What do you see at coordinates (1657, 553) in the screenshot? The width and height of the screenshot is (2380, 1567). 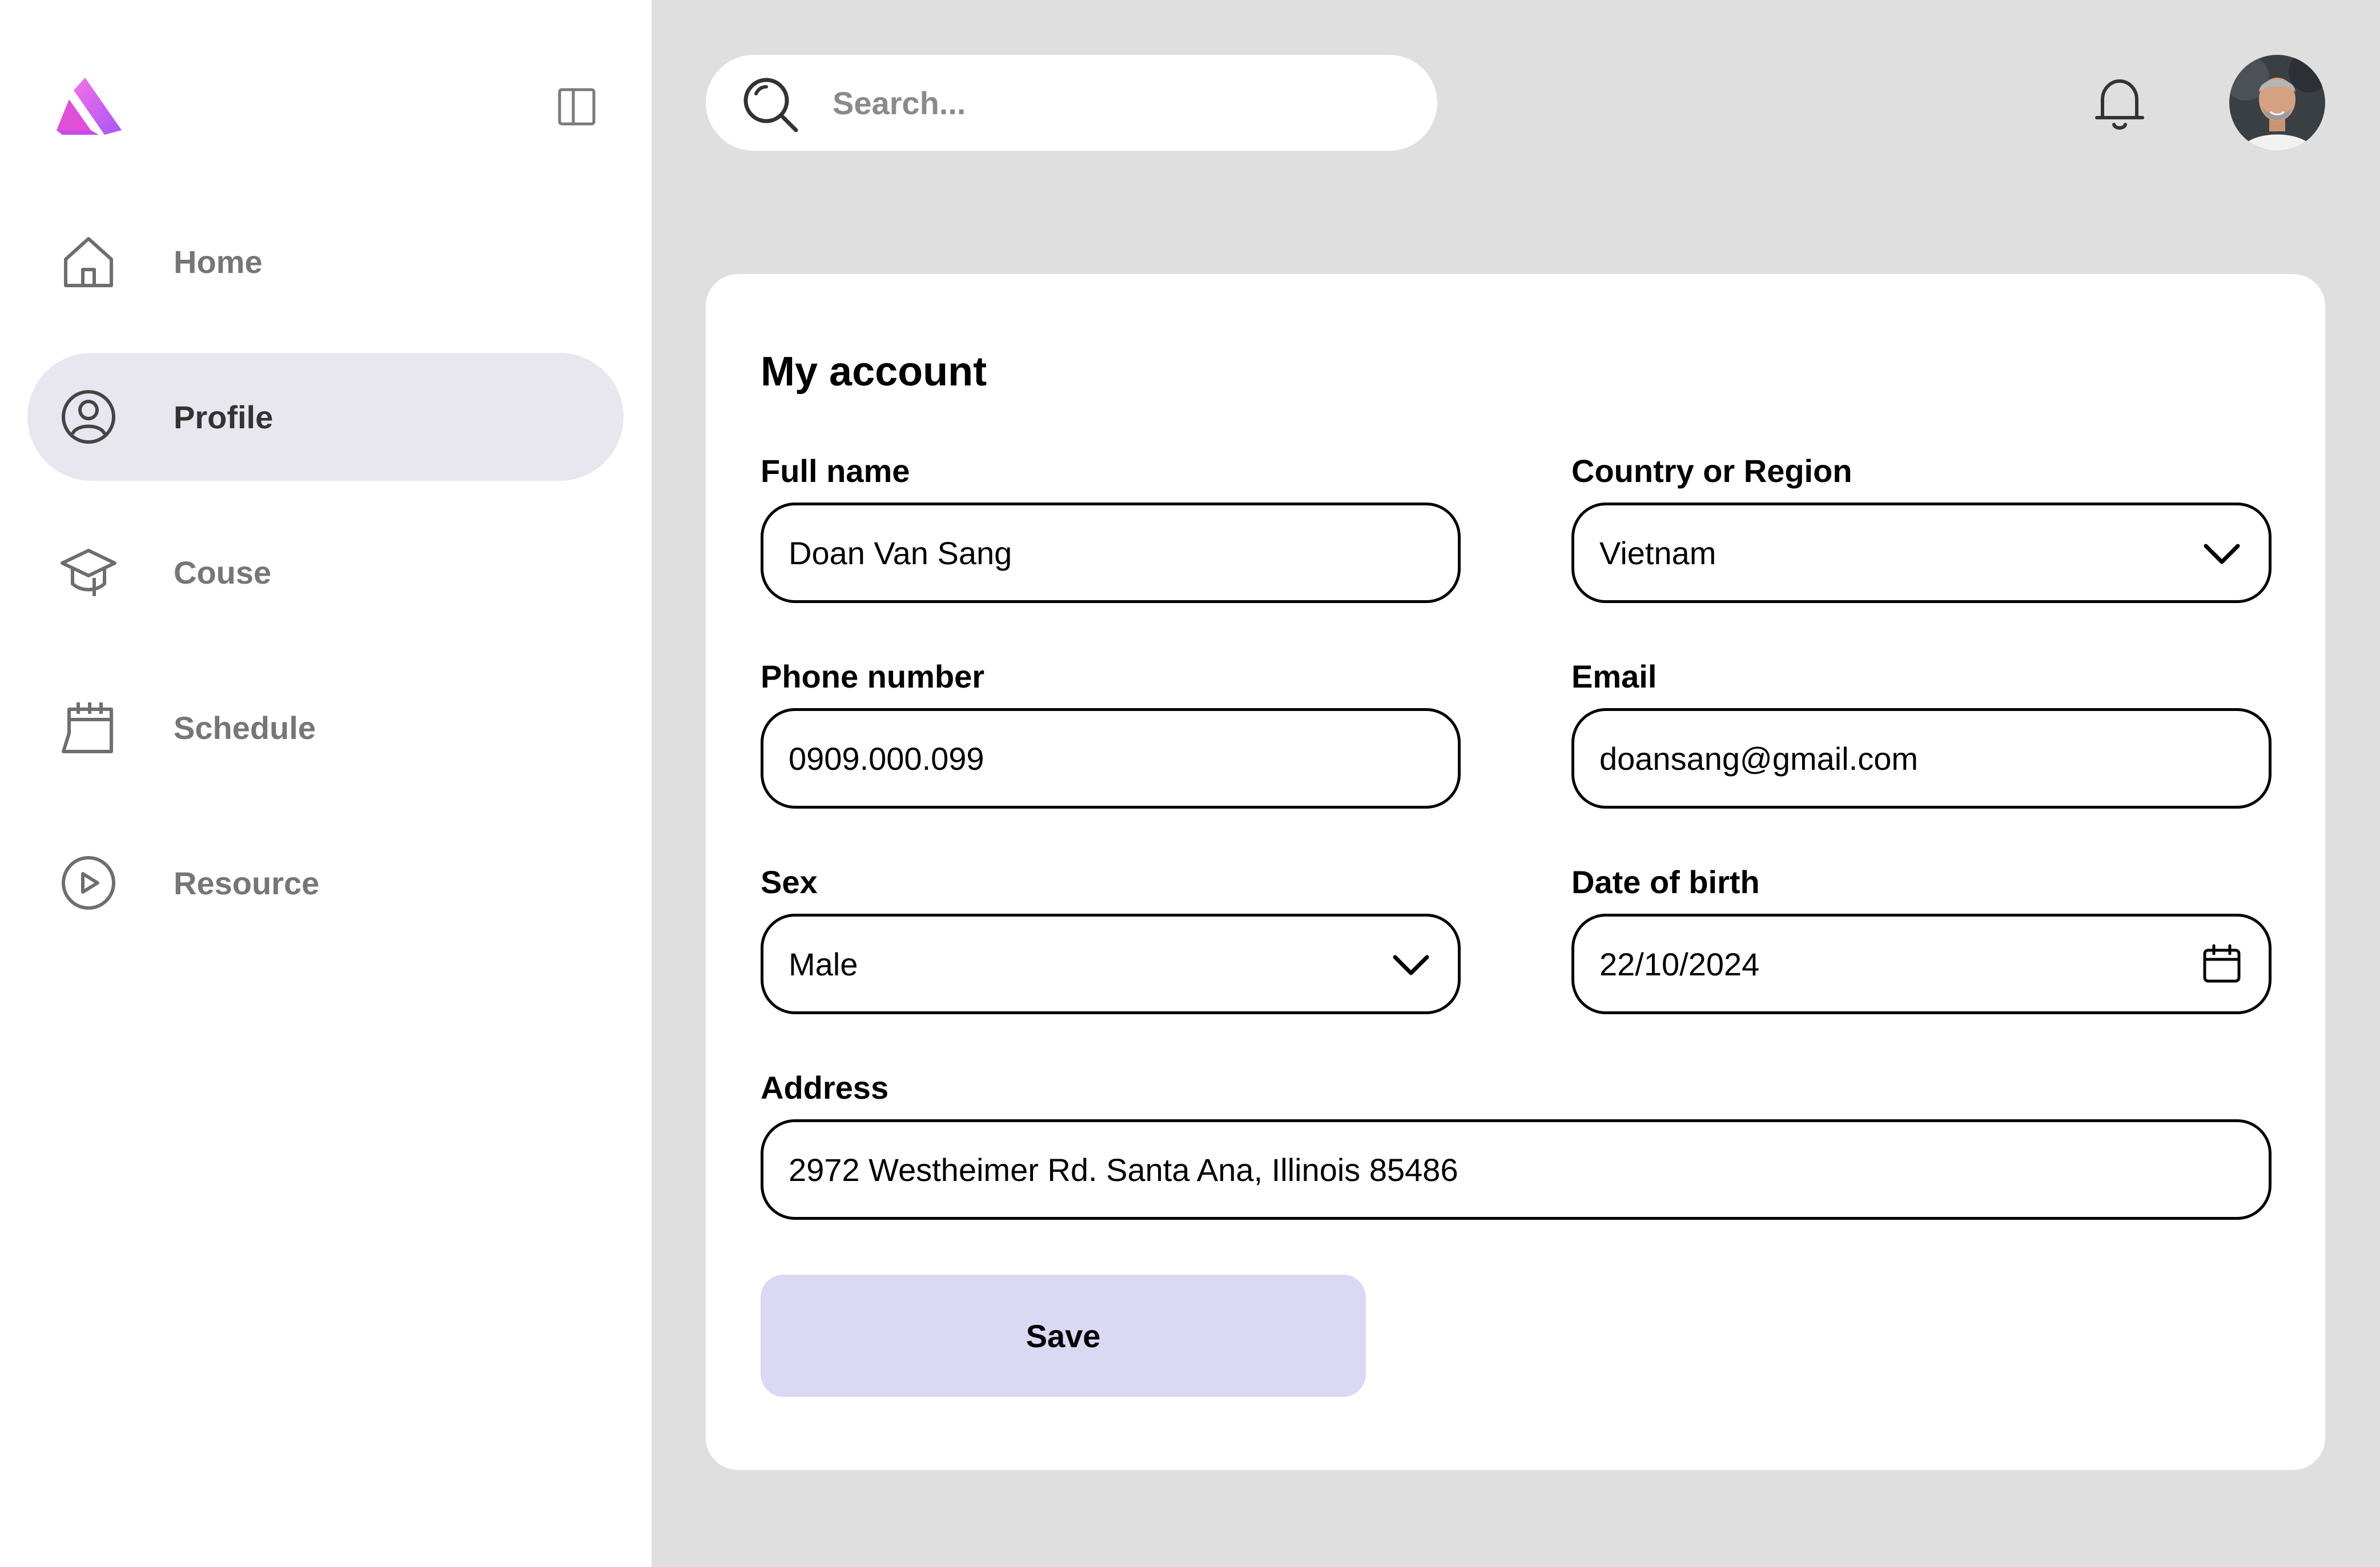 I see `country-value: Vietnam` at bounding box center [1657, 553].